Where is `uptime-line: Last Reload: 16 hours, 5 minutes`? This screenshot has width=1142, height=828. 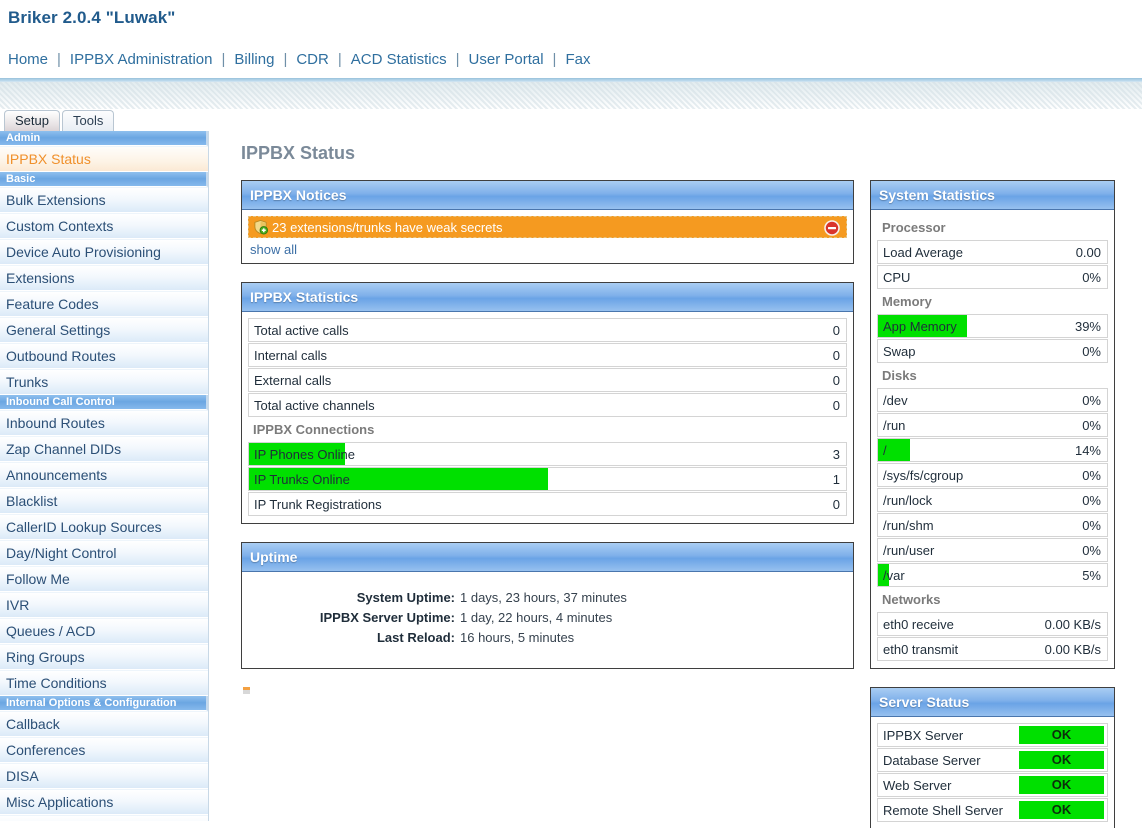
uptime-line: Last Reload: 16 hours, 5 minutes is located at coordinates (547, 637).